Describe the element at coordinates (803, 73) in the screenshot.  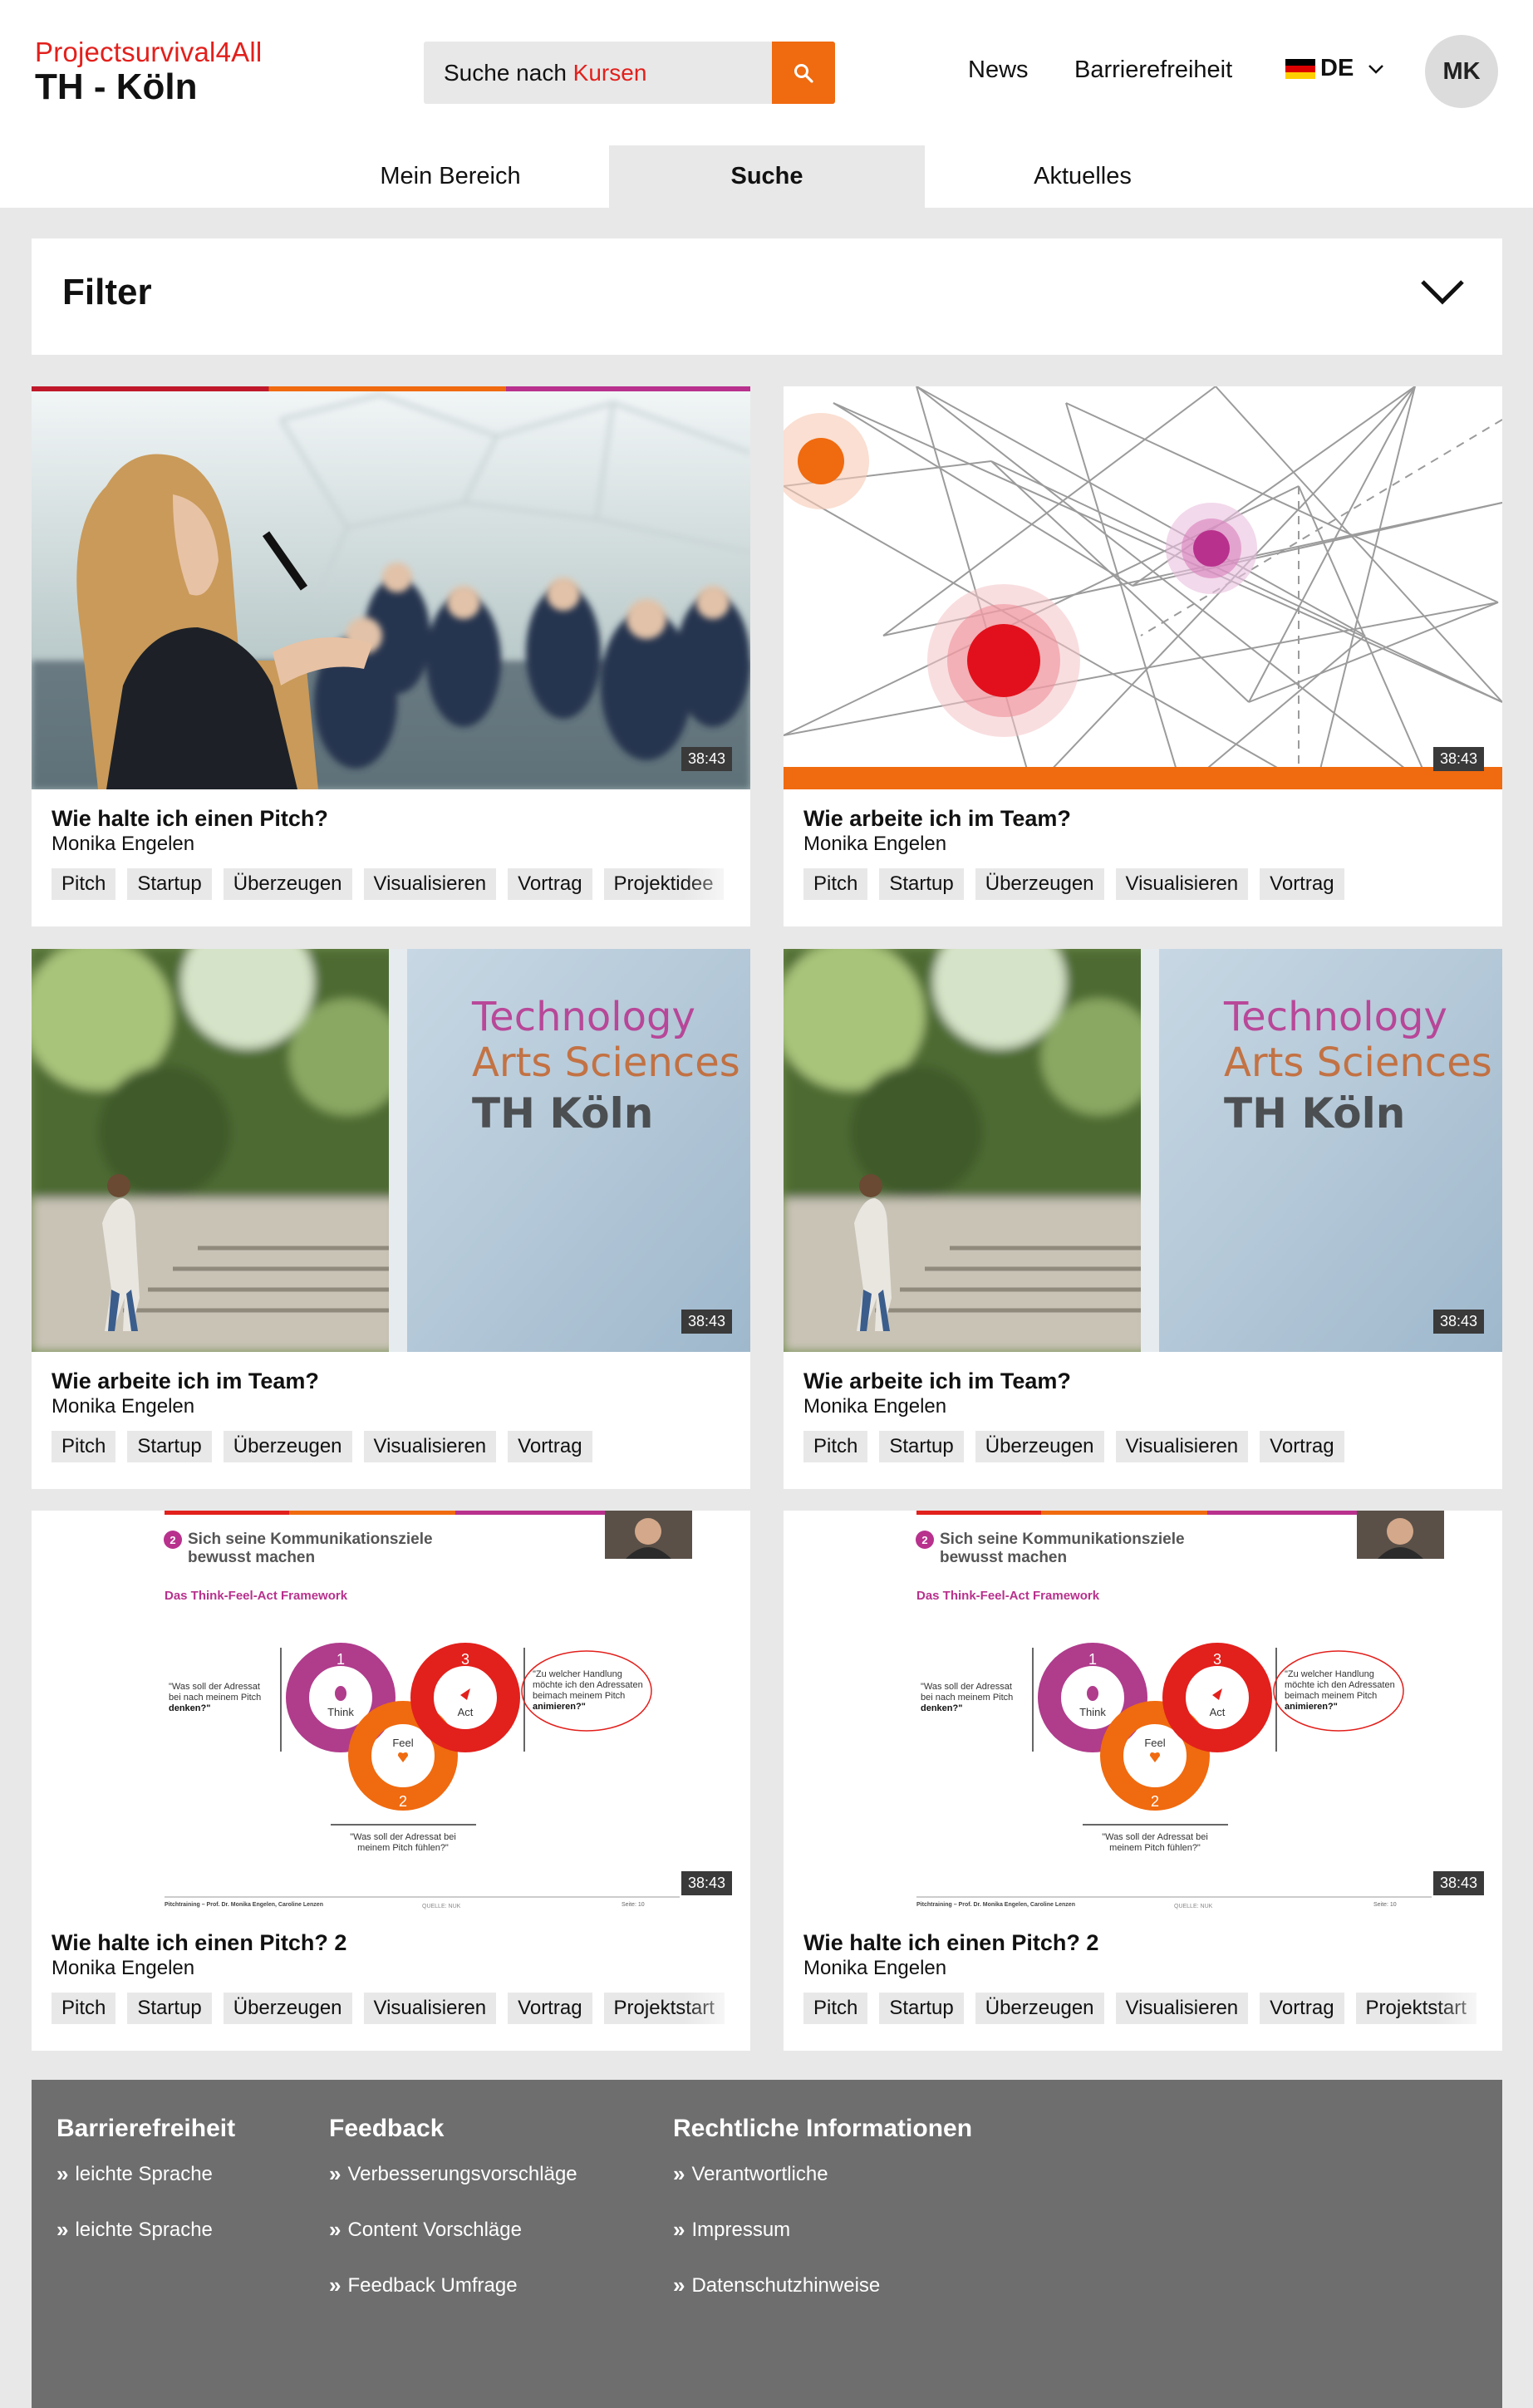
I see `search-button` at that location.